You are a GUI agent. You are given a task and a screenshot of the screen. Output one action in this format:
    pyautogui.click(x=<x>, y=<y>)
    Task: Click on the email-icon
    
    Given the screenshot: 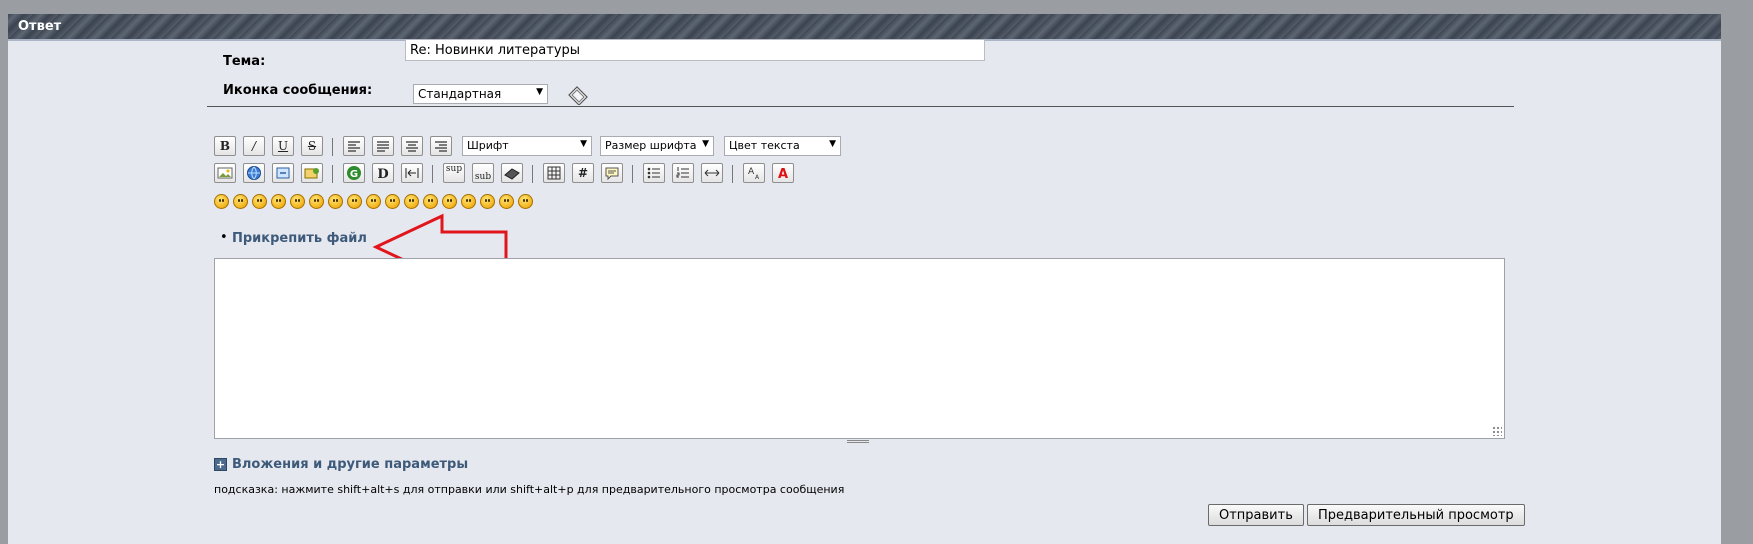 What is the action you would take?
    pyautogui.click(x=311, y=173)
    